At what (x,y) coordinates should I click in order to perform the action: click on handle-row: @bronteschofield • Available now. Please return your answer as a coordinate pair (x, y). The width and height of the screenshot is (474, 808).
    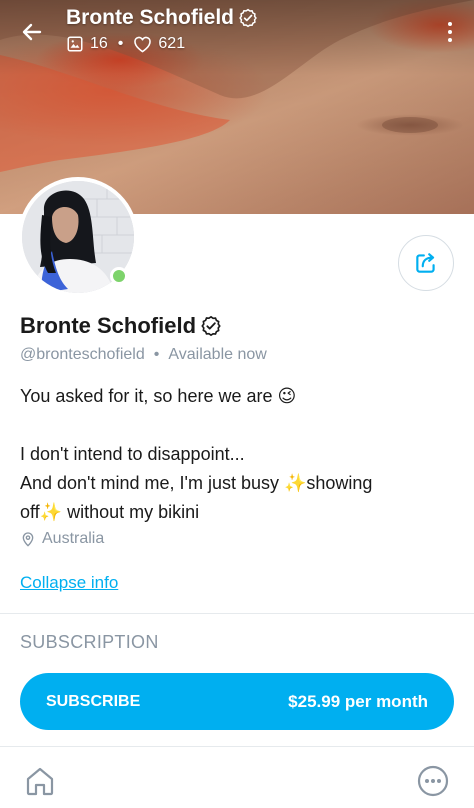
    Looking at the image, I should click on (143, 355).